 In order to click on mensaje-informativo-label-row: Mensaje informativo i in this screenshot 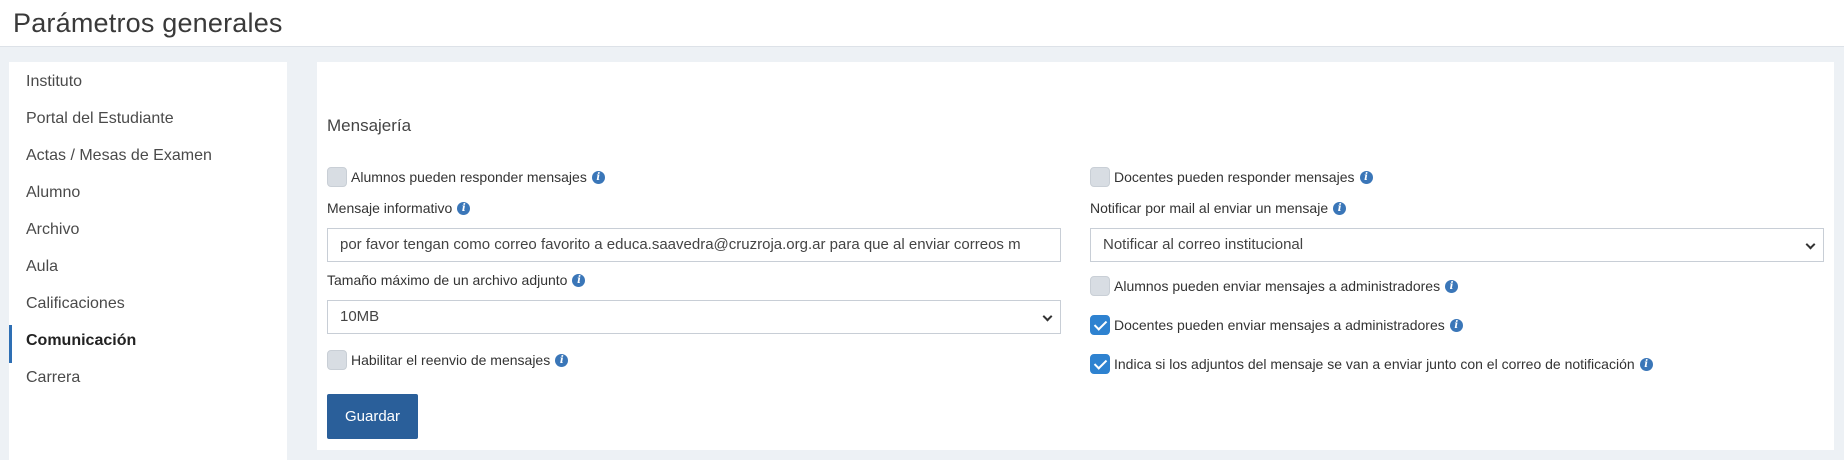, I will do `click(399, 208)`.